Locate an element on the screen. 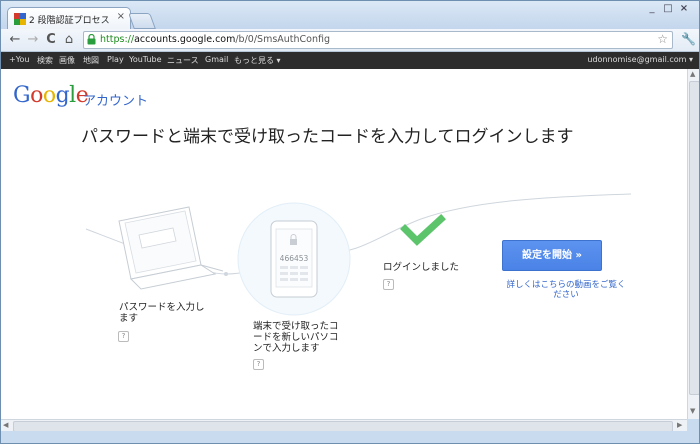 Image resolution: width=700 pixels, height=444 pixels. step-2-help-icon: ? is located at coordinates (258, 364).